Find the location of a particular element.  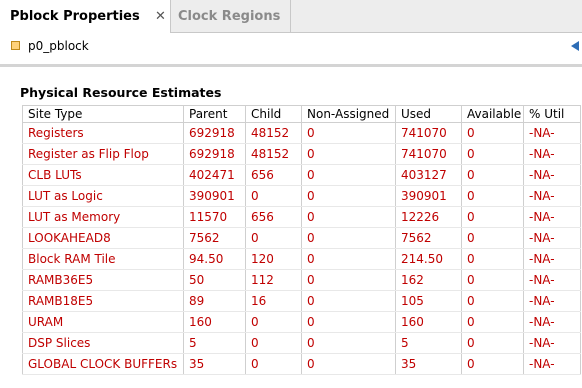

table-row: GLOBAL CLOCK BUFFERs 35 0 0 35 0 -NA- is located at coordinates (301, 364).